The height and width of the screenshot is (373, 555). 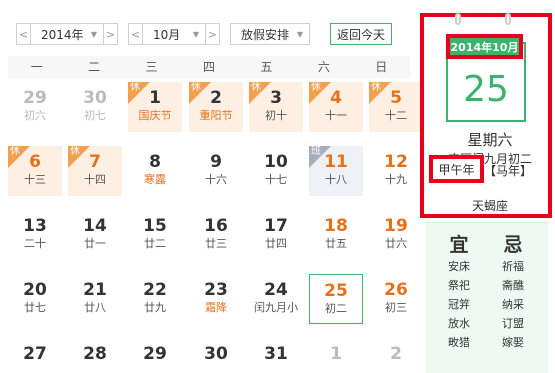 I want to click on lunar-date: 廿六, so click(x=396, y=243).